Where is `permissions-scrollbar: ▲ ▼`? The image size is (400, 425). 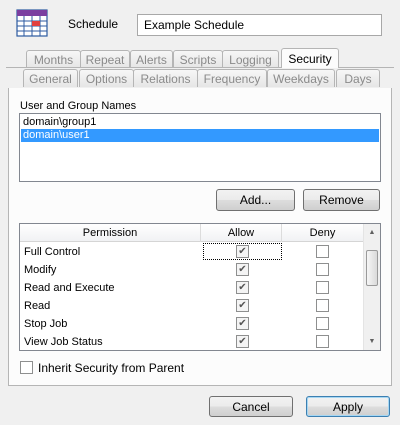
permissions-scrollbar: ▲ ▼ is located at coordinates (371, 287).